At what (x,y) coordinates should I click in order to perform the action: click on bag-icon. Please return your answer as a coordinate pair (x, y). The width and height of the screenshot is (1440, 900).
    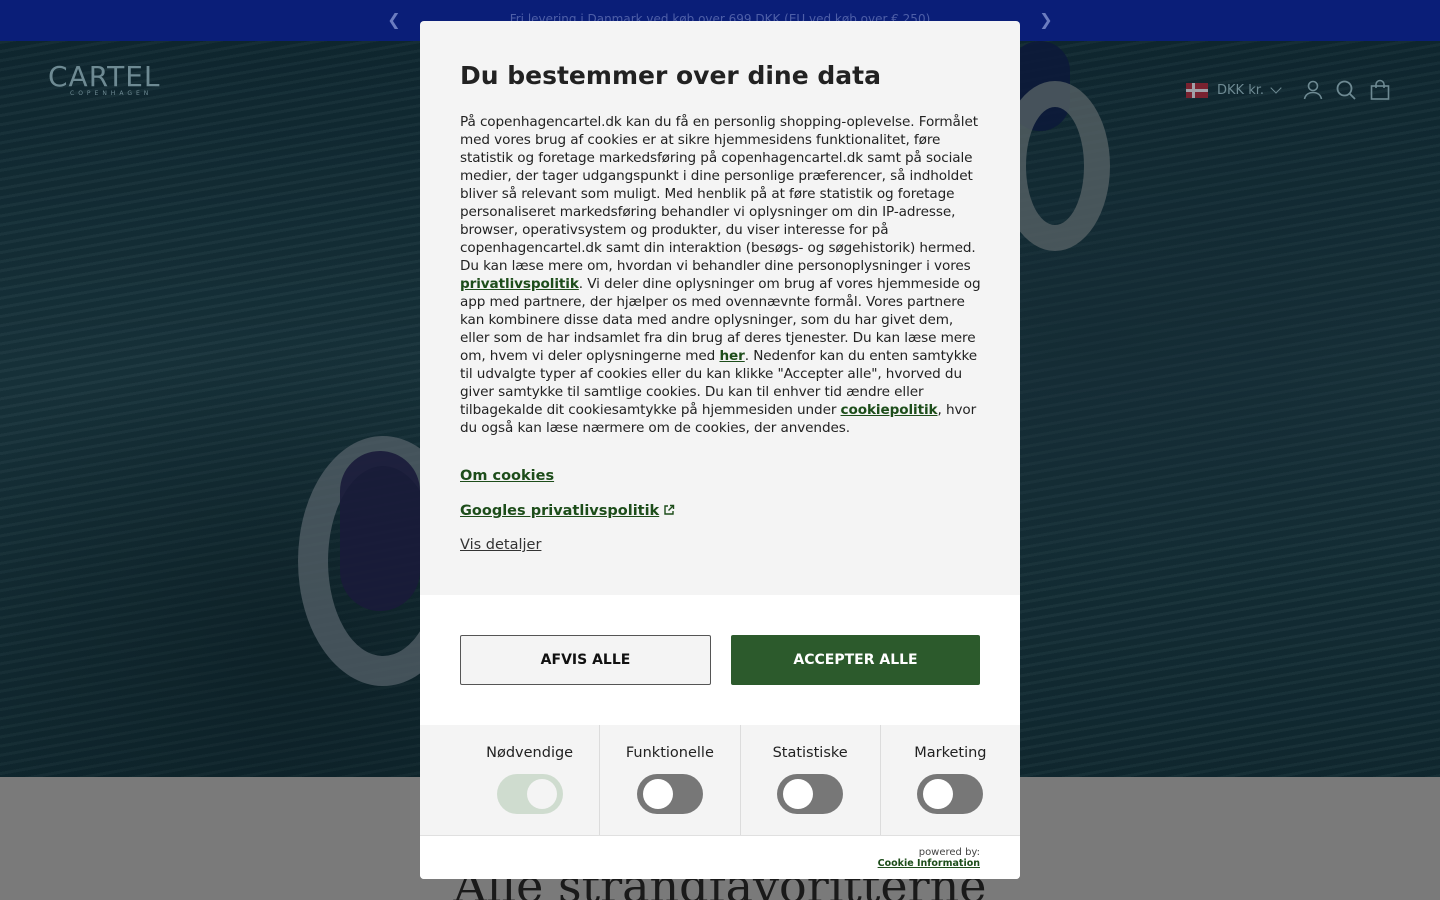
    Looking at the image, I should click on (1380, 90).